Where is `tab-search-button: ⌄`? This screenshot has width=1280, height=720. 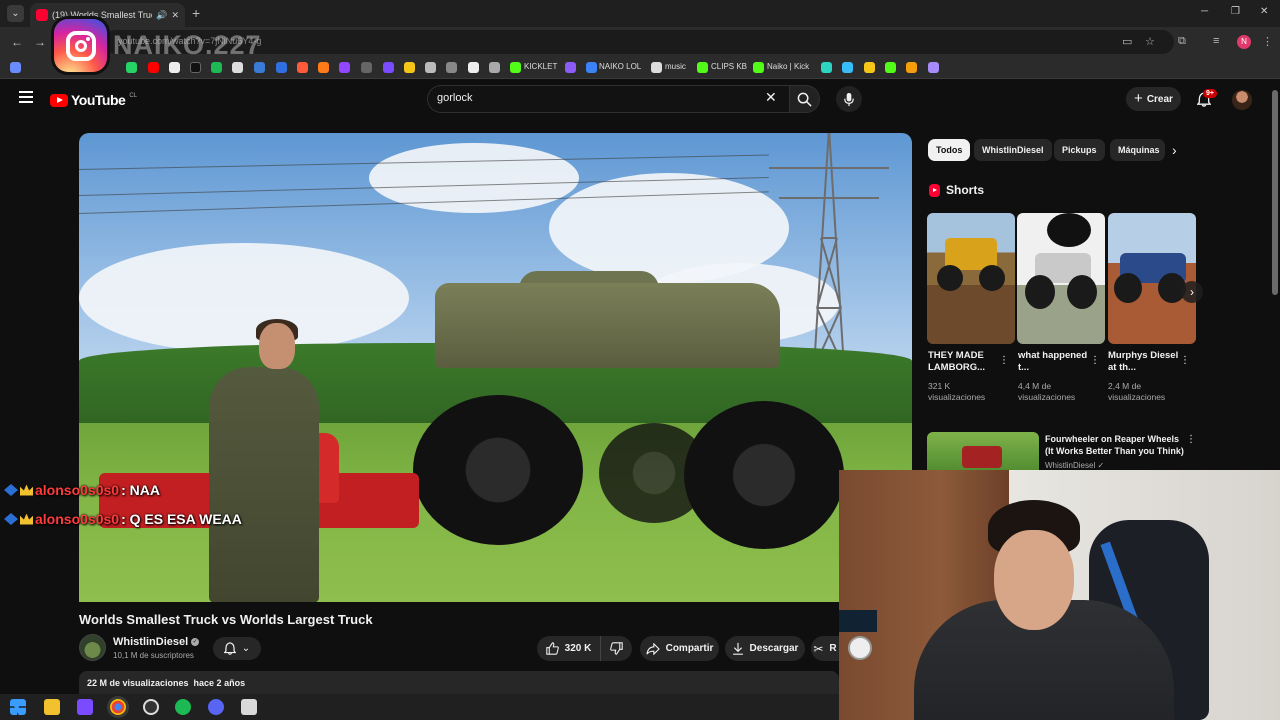 tab-search-button: ⌄ is located at coordinates (15, 13).